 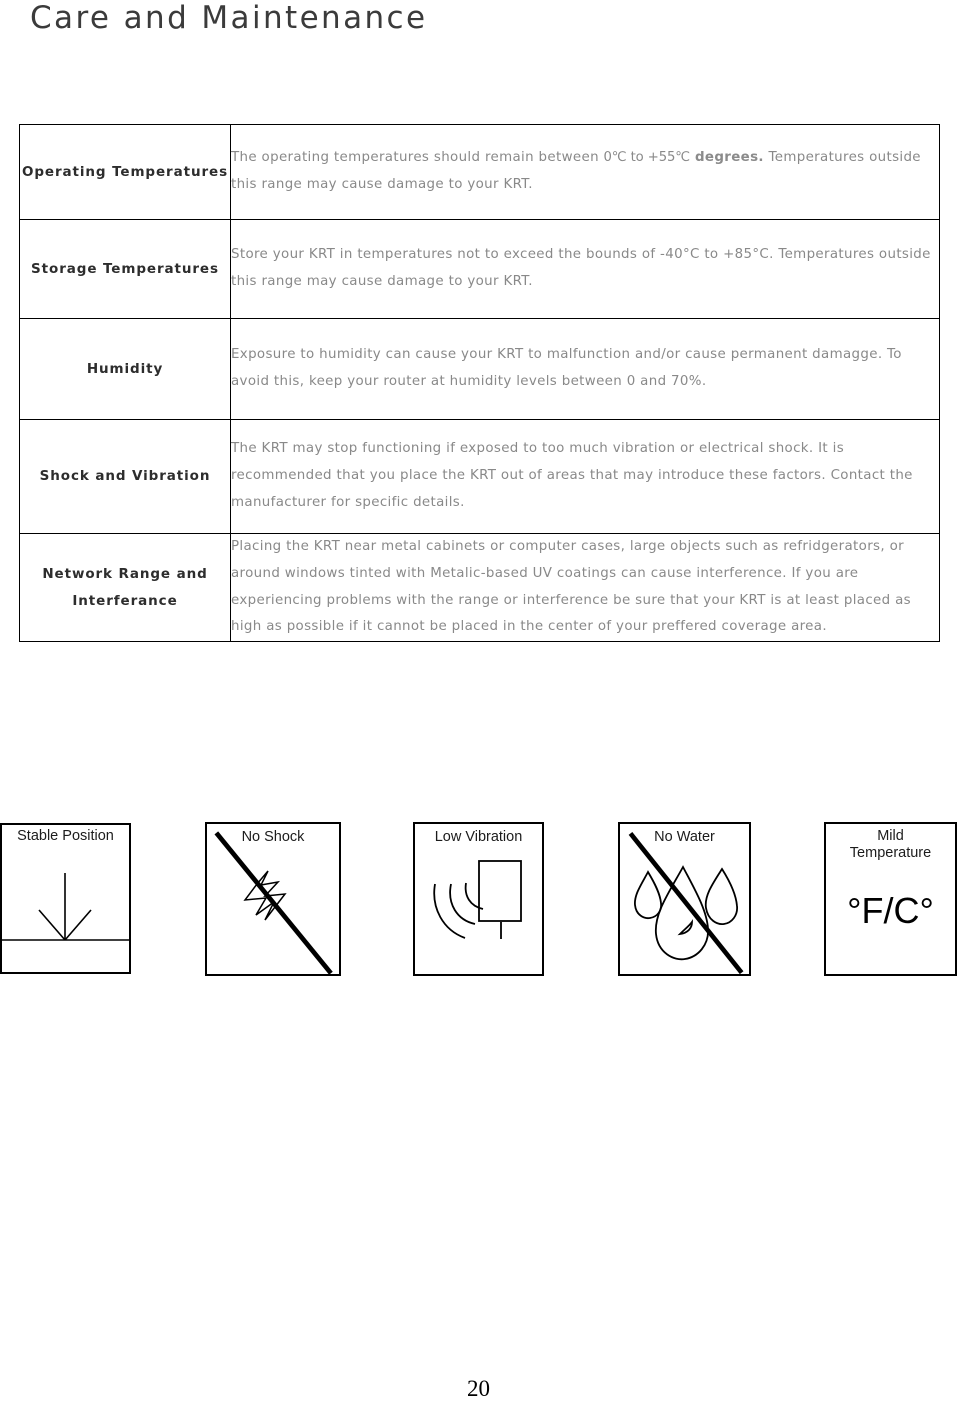 I want to click on row-label-operating-temperatures: Operating Temperatures, so click(x=125, y=172).